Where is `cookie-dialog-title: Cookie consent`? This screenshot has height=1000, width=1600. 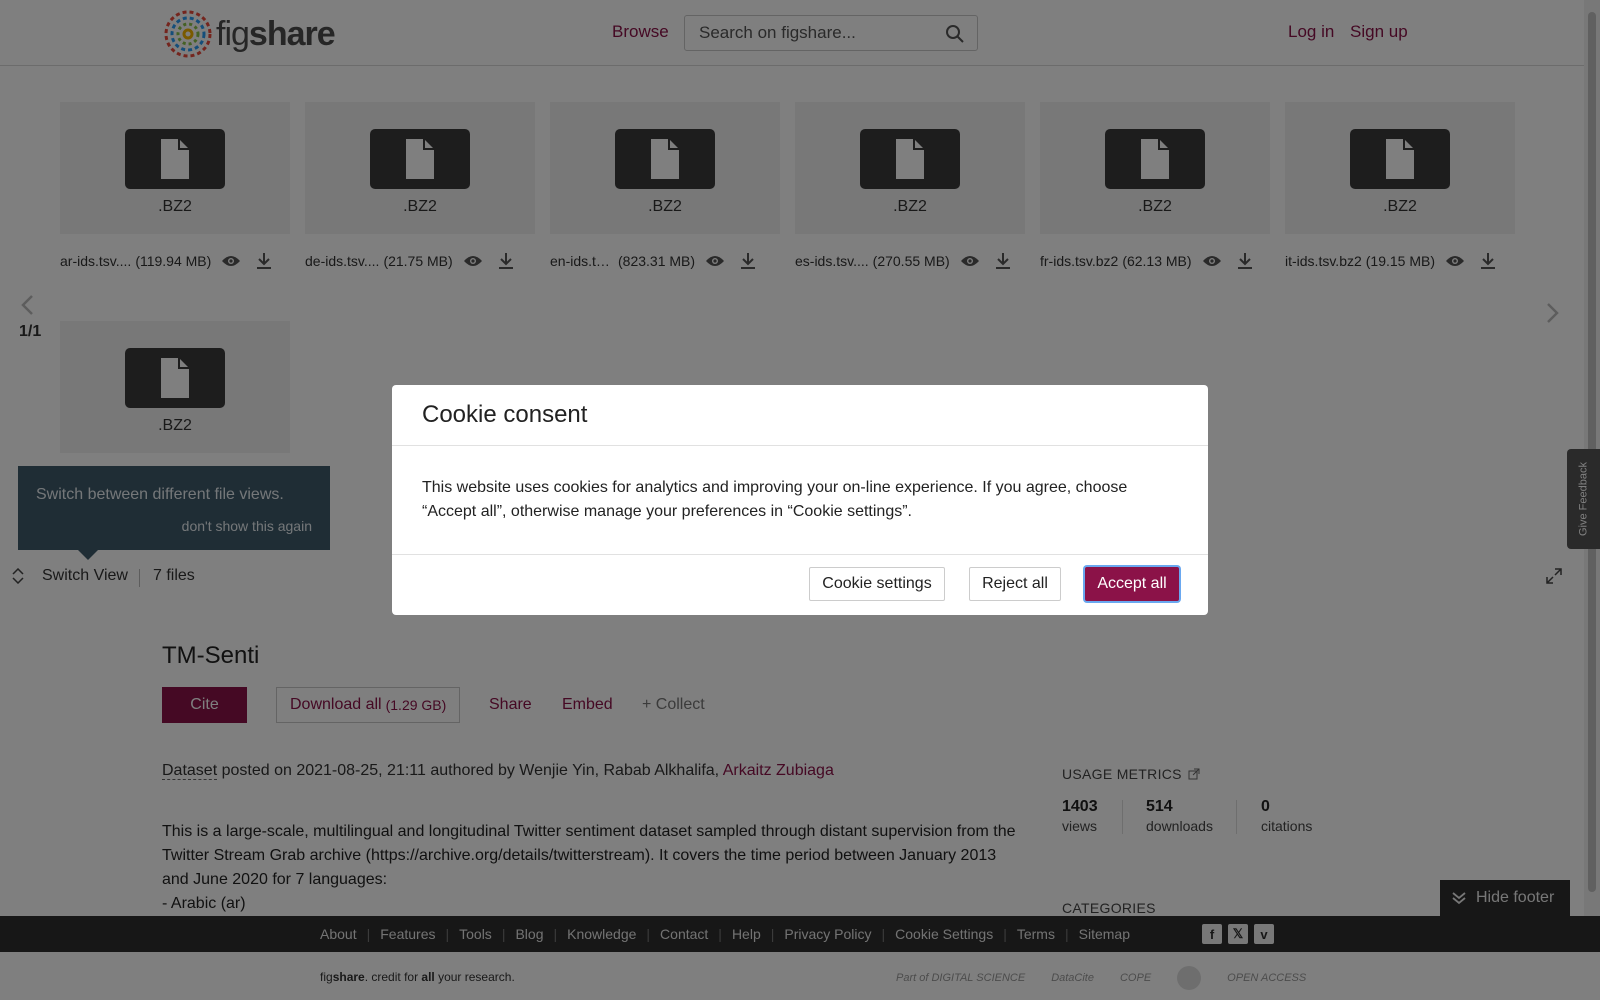
cookie-dialog-title: Cookie consent is located at coordinates (505, 414).